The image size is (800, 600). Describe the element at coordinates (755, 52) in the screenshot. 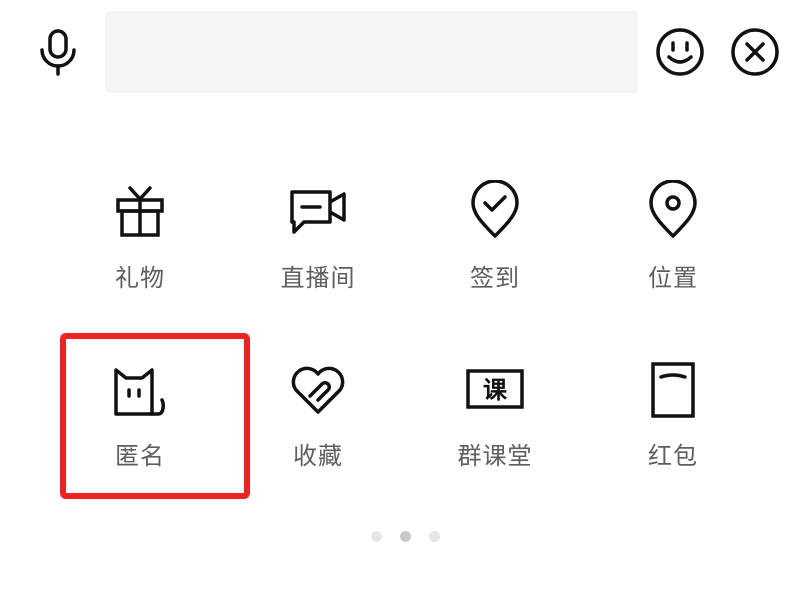

I see `close-circle-icon` at that location.